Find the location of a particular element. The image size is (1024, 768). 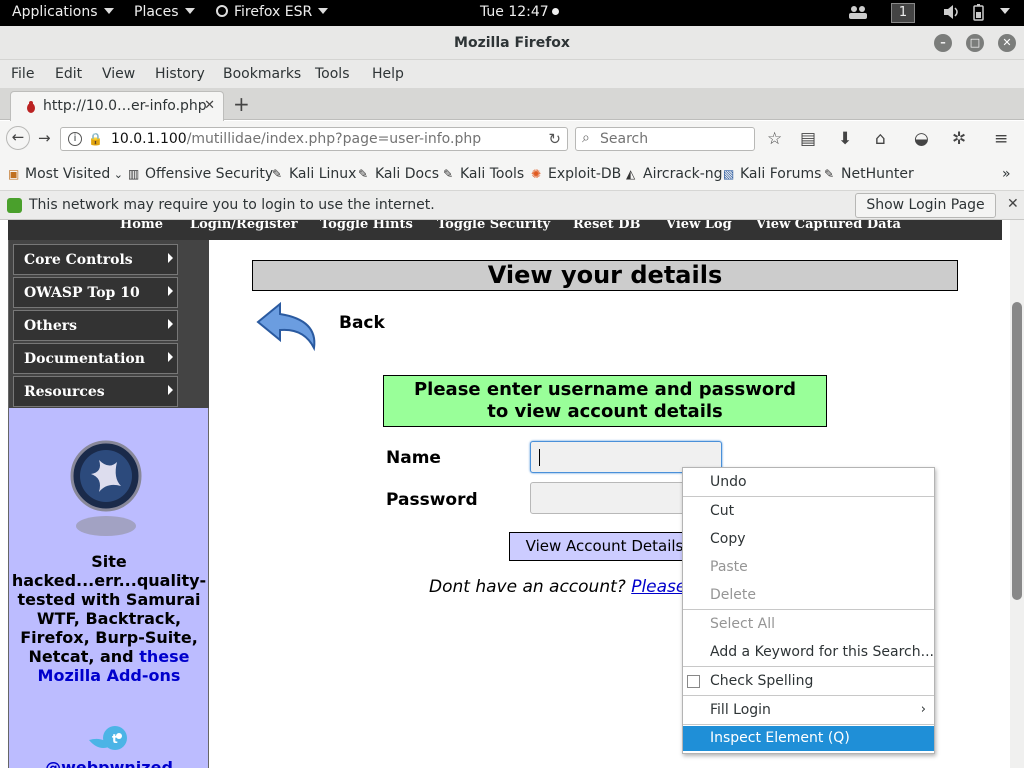

notification-close-icon: ✕ is located at coordinates (1013, 204).